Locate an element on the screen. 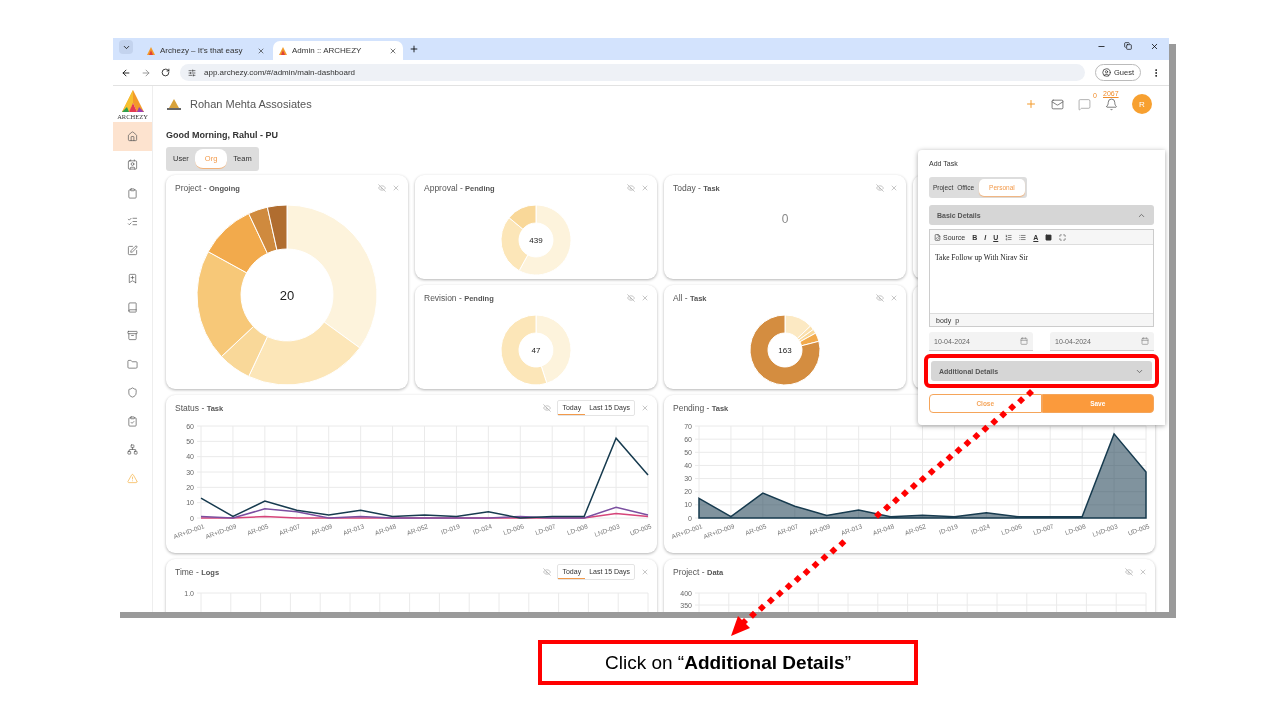 The image size is (1280, 720). chat-icon is located at coordinates (1084, 104).